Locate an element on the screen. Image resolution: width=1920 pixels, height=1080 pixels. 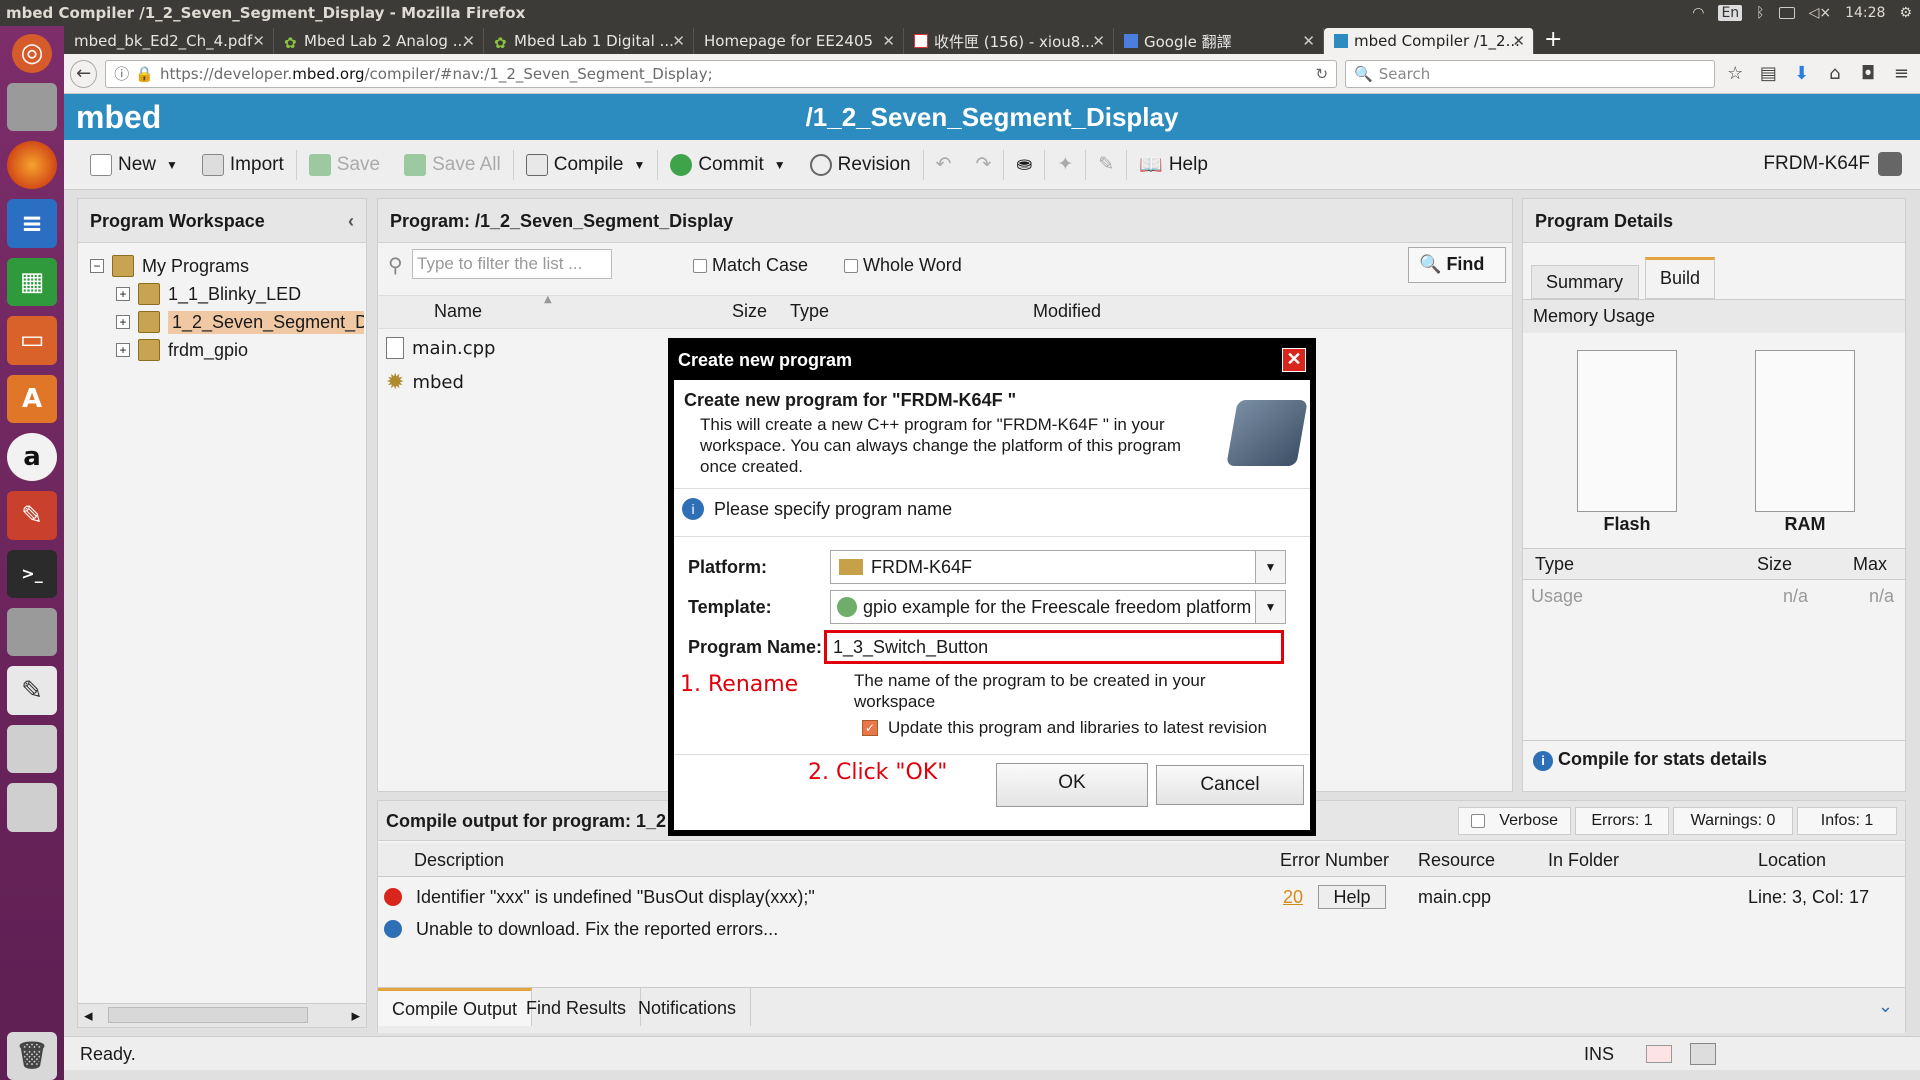
firefox-icon is located at coordinates (32, 165).